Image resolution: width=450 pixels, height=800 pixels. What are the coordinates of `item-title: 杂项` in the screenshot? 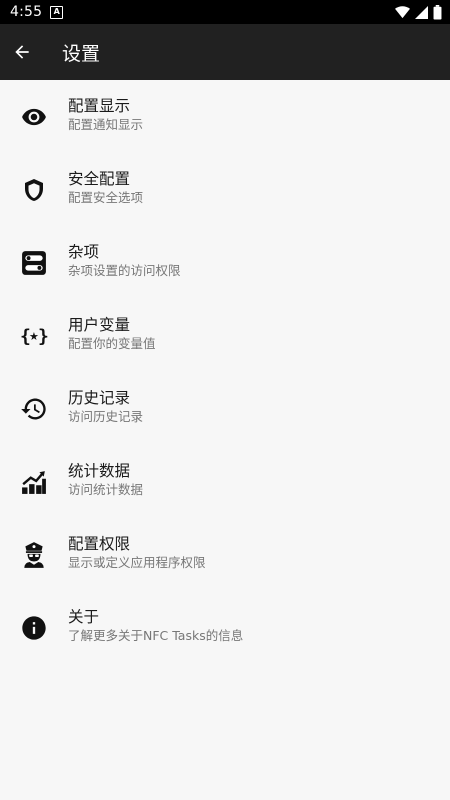 It's located at (84, 252).